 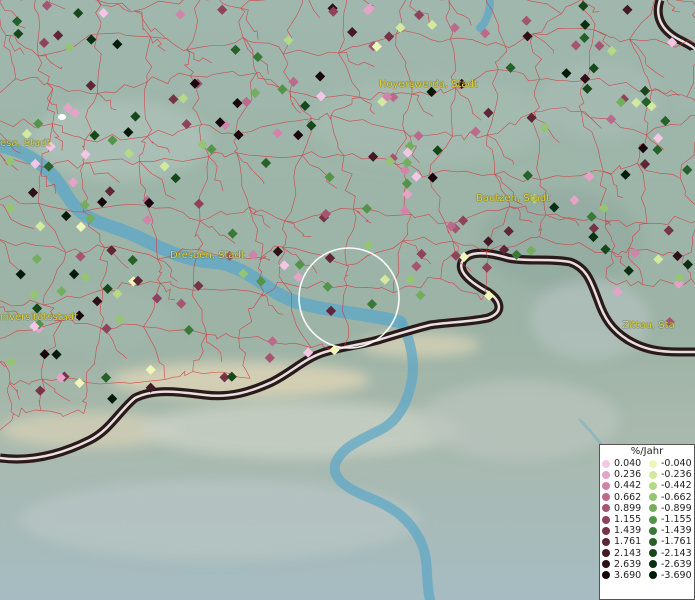 I want to click on legend-entry-positive: 1.761, so click(x=623, y=541).